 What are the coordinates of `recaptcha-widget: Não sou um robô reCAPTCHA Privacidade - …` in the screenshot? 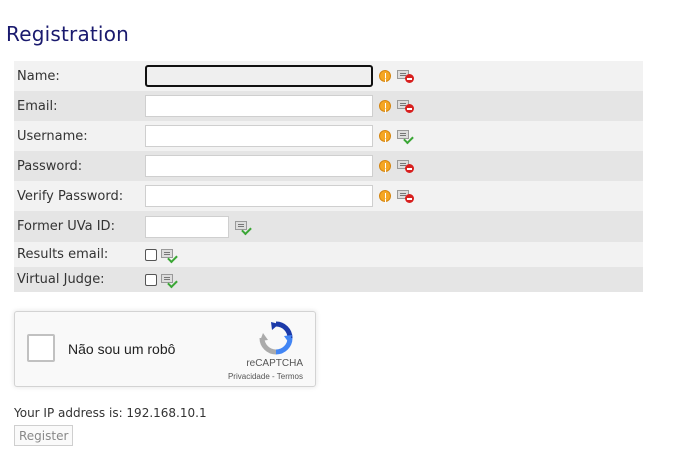 It's located at (165, 349).